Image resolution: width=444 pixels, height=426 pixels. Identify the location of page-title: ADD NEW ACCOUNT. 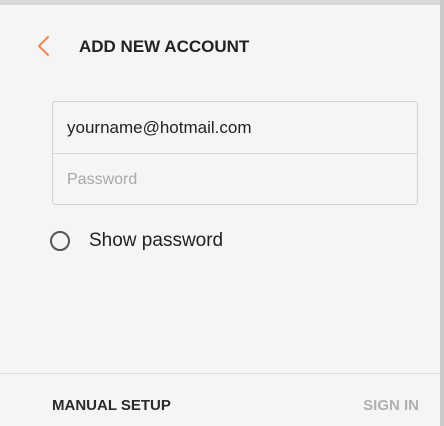
(164, 46).